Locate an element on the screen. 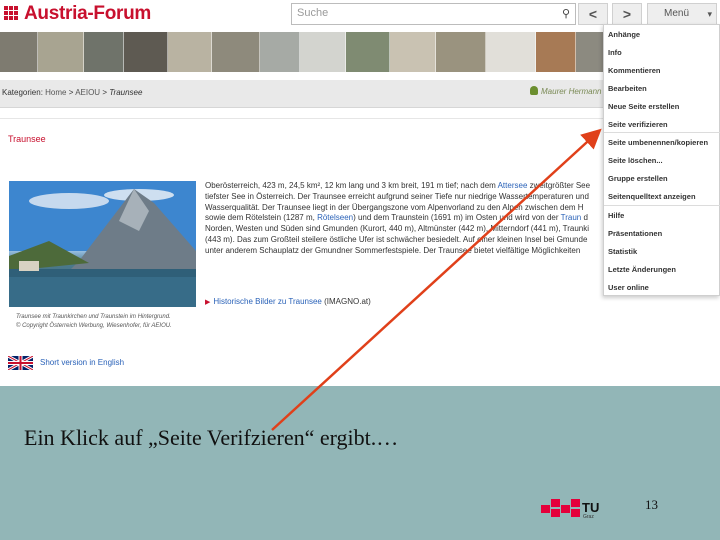 This screenshot has width=720, height=540. chevron-down-icon: ▾ is located at coordinates (709, 14).